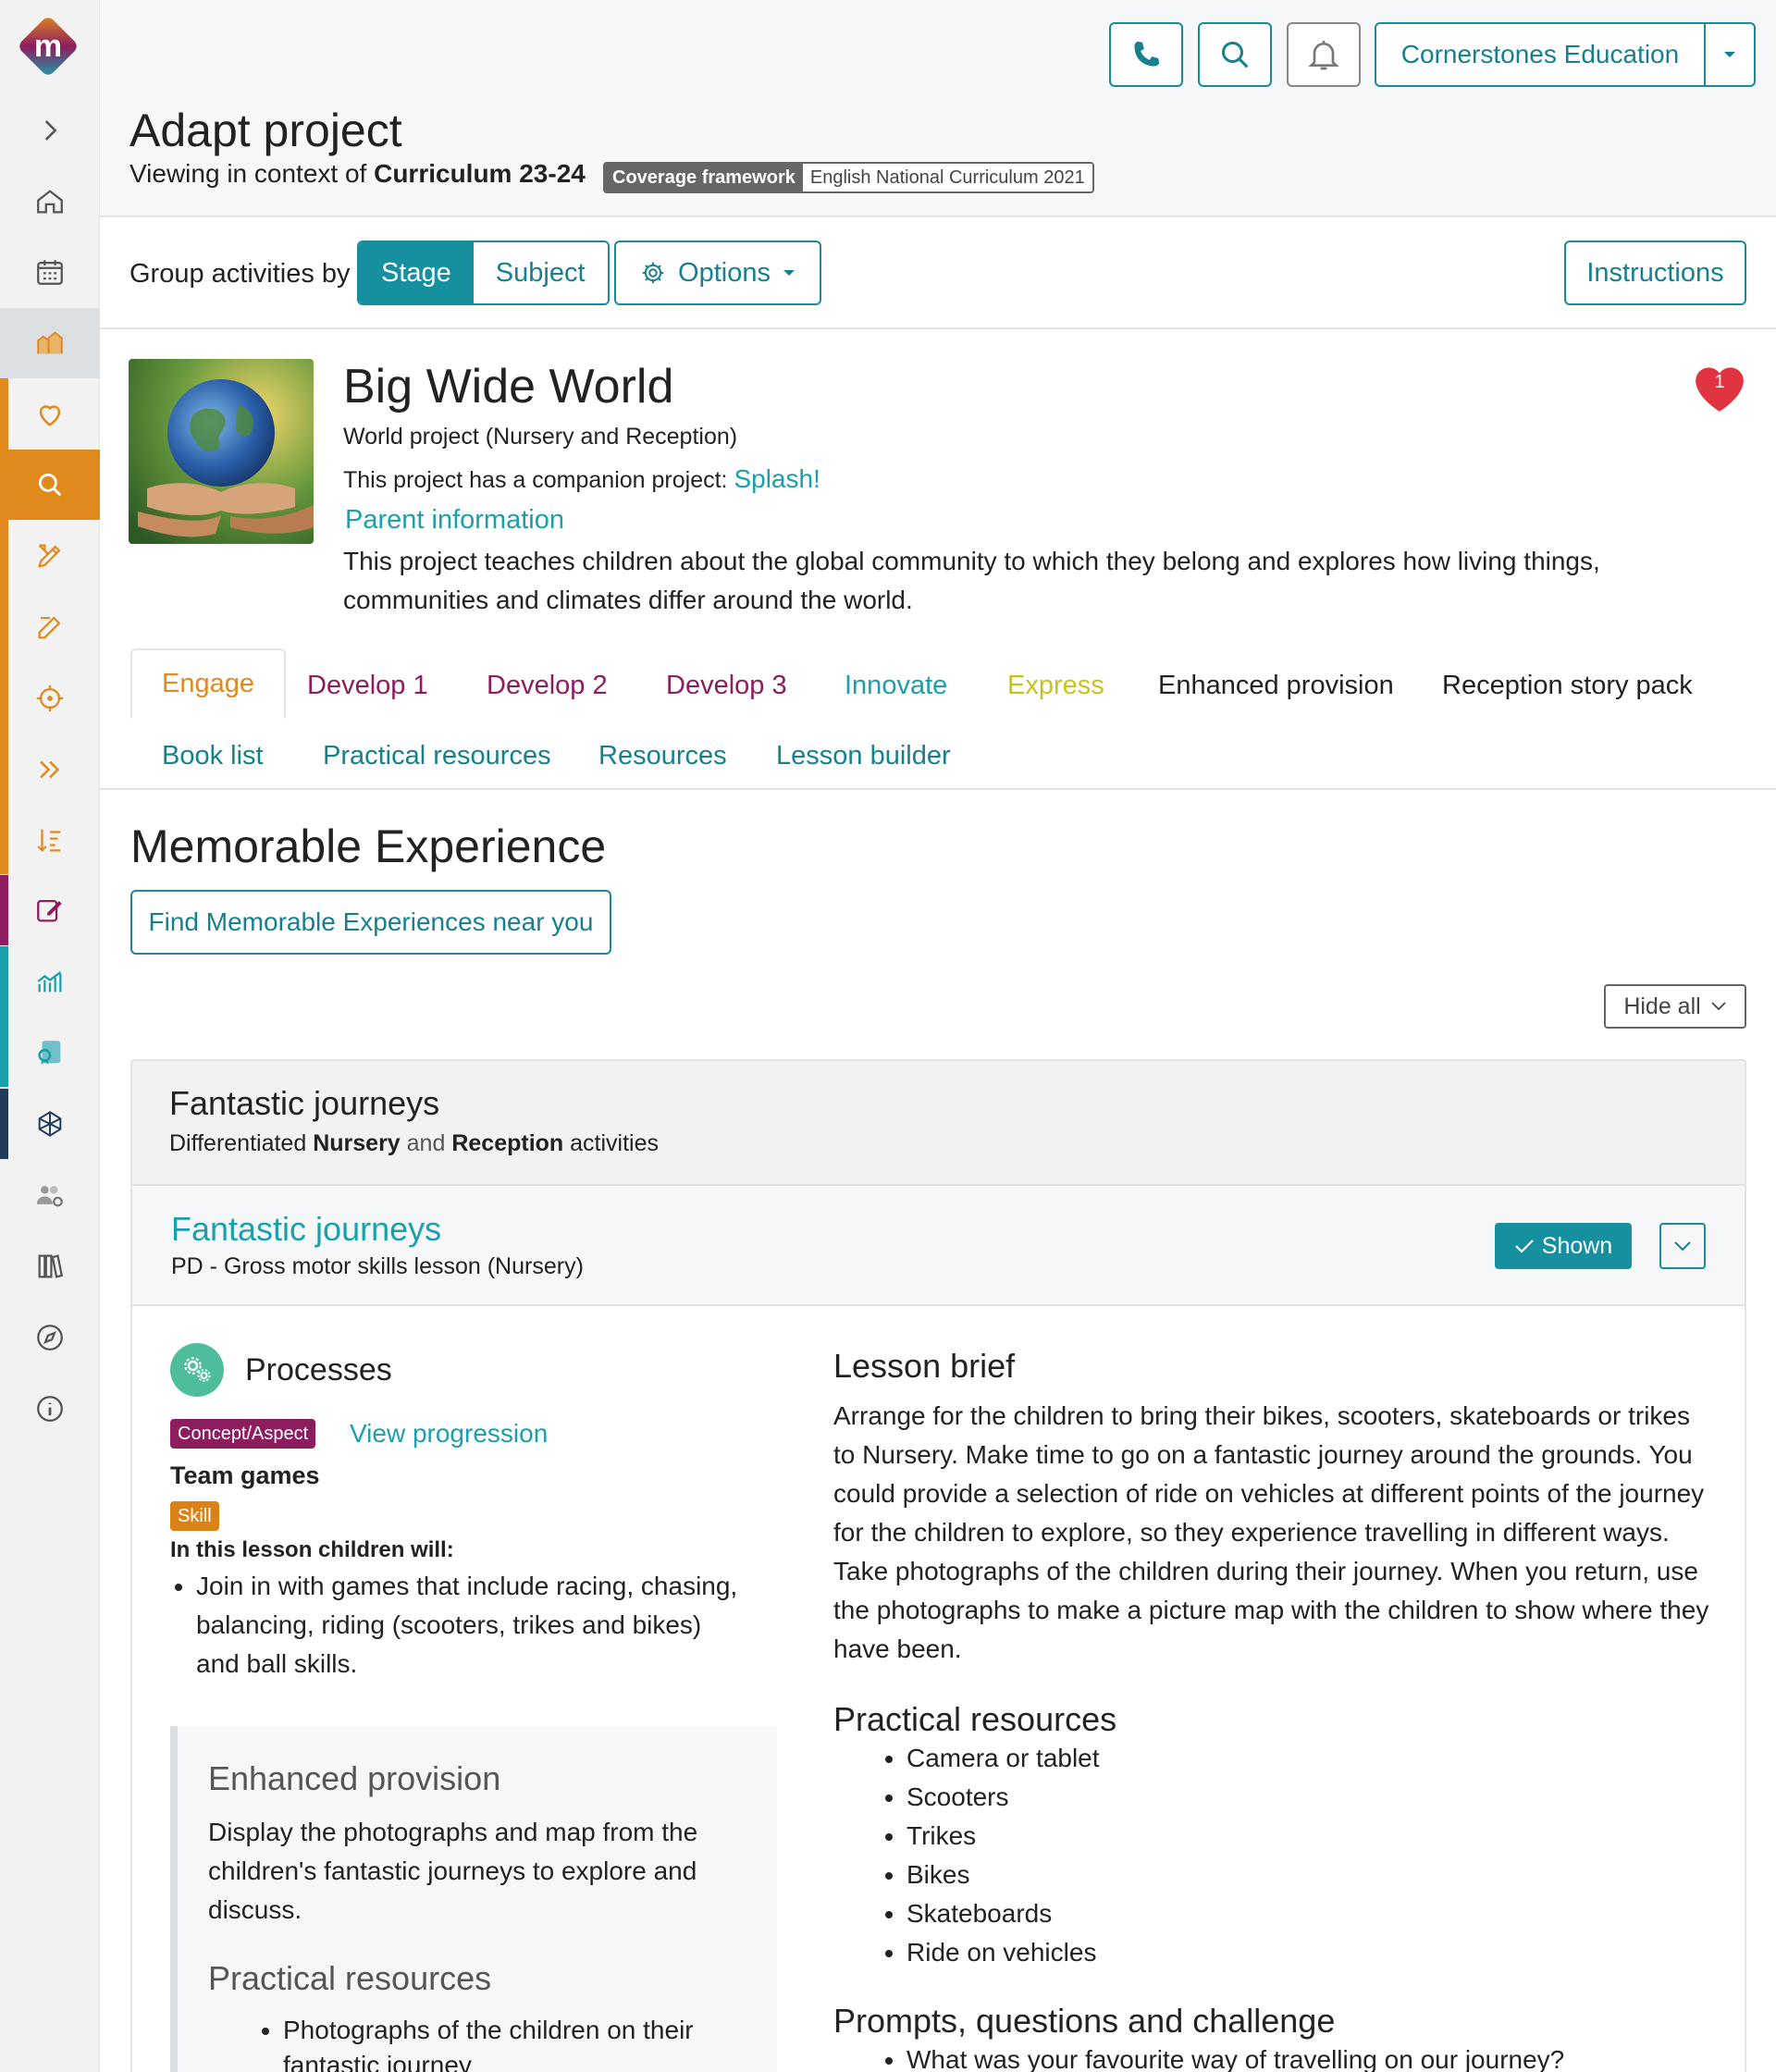  Describe the element at coordinates (1003, 1759) in the screenshot. I see `list-item: Camera or tablet` at that location.